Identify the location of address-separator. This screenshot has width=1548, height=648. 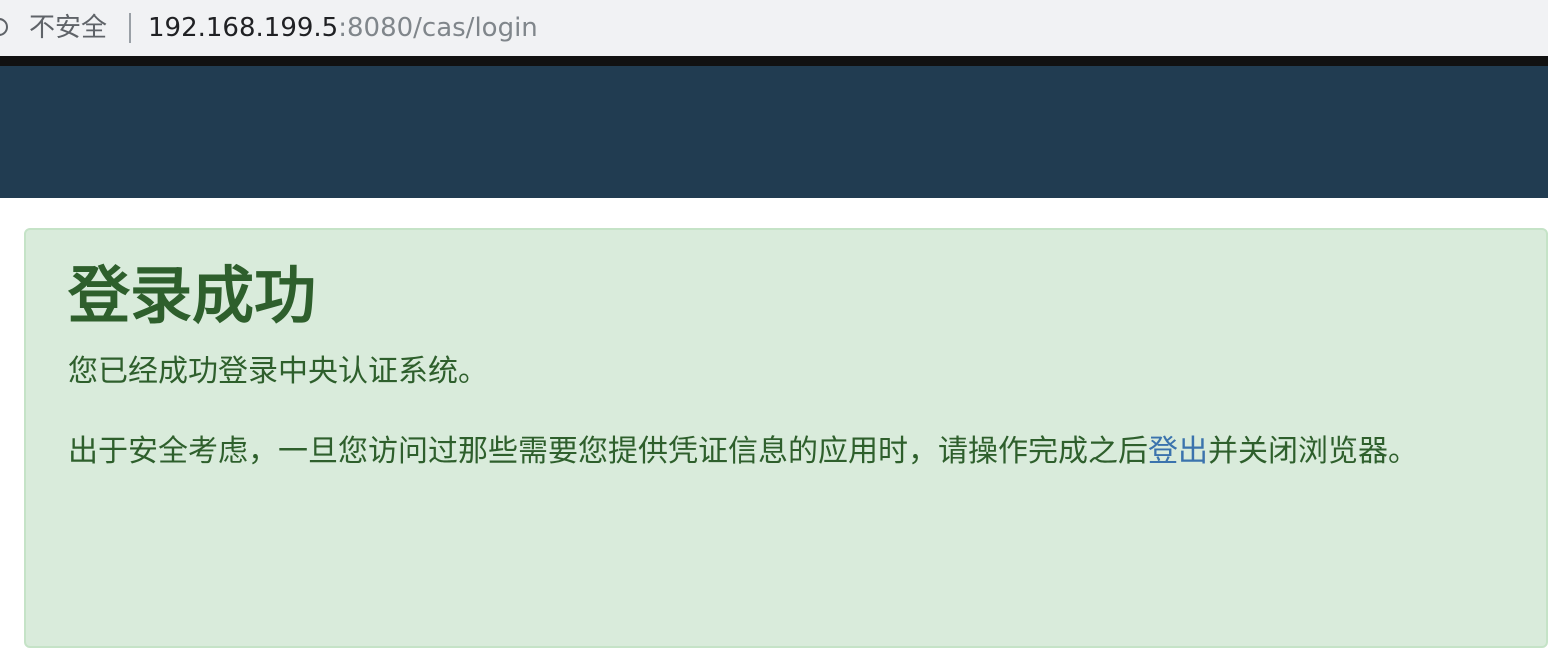
(130, 28).